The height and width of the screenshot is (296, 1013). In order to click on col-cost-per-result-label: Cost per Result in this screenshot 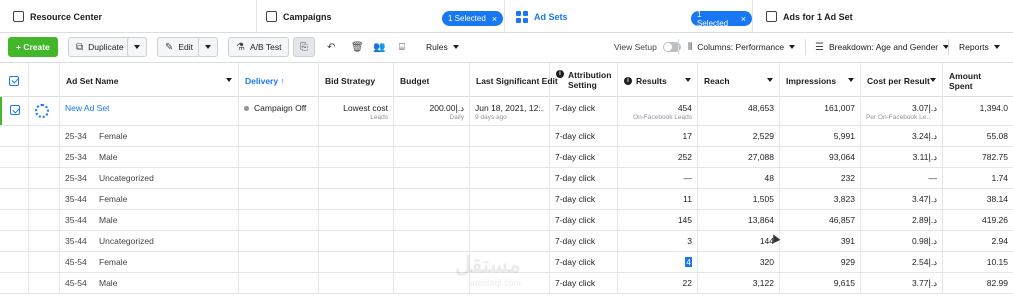, I will do `click(898, 80)`.